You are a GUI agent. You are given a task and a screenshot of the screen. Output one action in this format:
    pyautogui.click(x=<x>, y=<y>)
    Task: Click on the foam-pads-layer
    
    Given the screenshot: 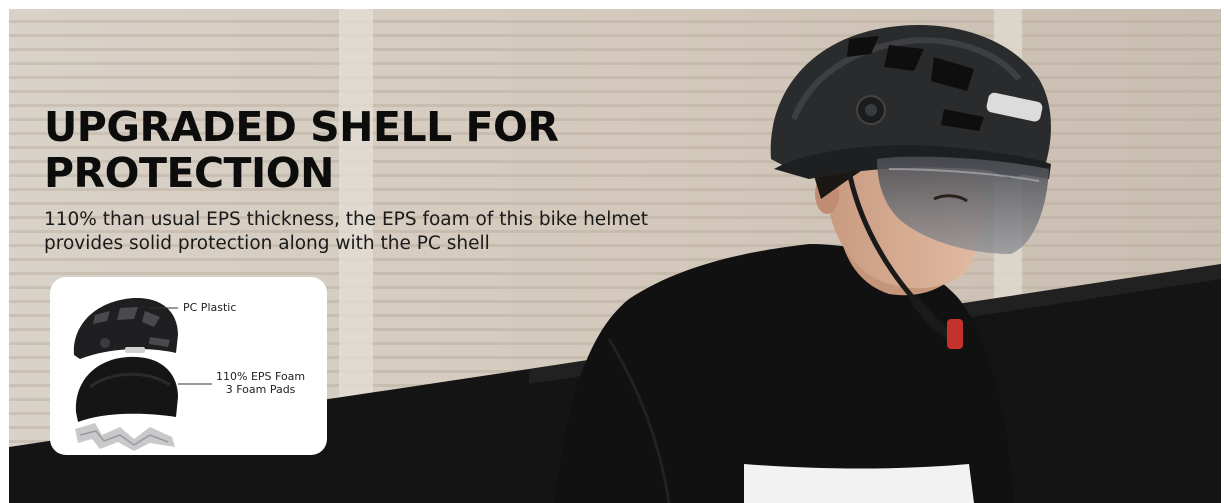 What is the action you would take?
    pyautogui.click(x=125, y=437)
    